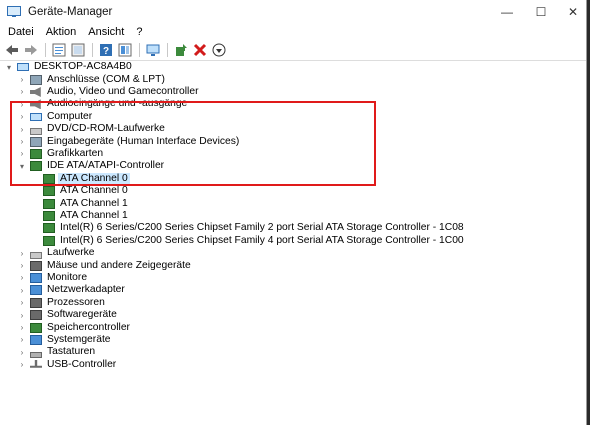  What do you see at coordinates (106, 79) in the screenshot?
I see `tree-item-label: Anschlüsse (COM & LPT)` at bounding box center [106, 79].